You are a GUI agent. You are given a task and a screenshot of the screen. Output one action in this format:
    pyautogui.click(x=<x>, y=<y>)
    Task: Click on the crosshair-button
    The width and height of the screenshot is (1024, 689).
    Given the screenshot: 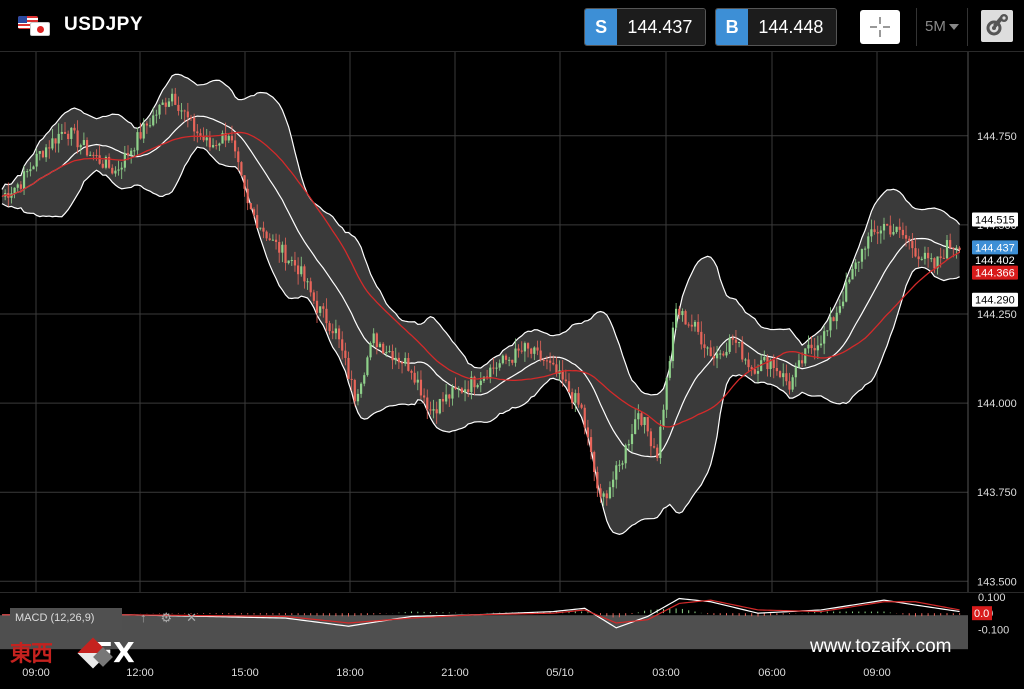 What is the action you would take?
    pyautogui.click(x=880, y=27)
    